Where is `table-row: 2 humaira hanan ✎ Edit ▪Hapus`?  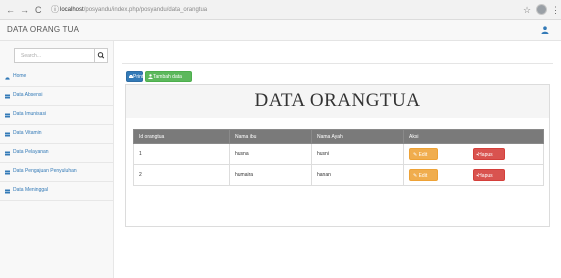
table-row: 2 humaira hanan ✎ Edit ▪Hapus is located at coordinates (338, 175).